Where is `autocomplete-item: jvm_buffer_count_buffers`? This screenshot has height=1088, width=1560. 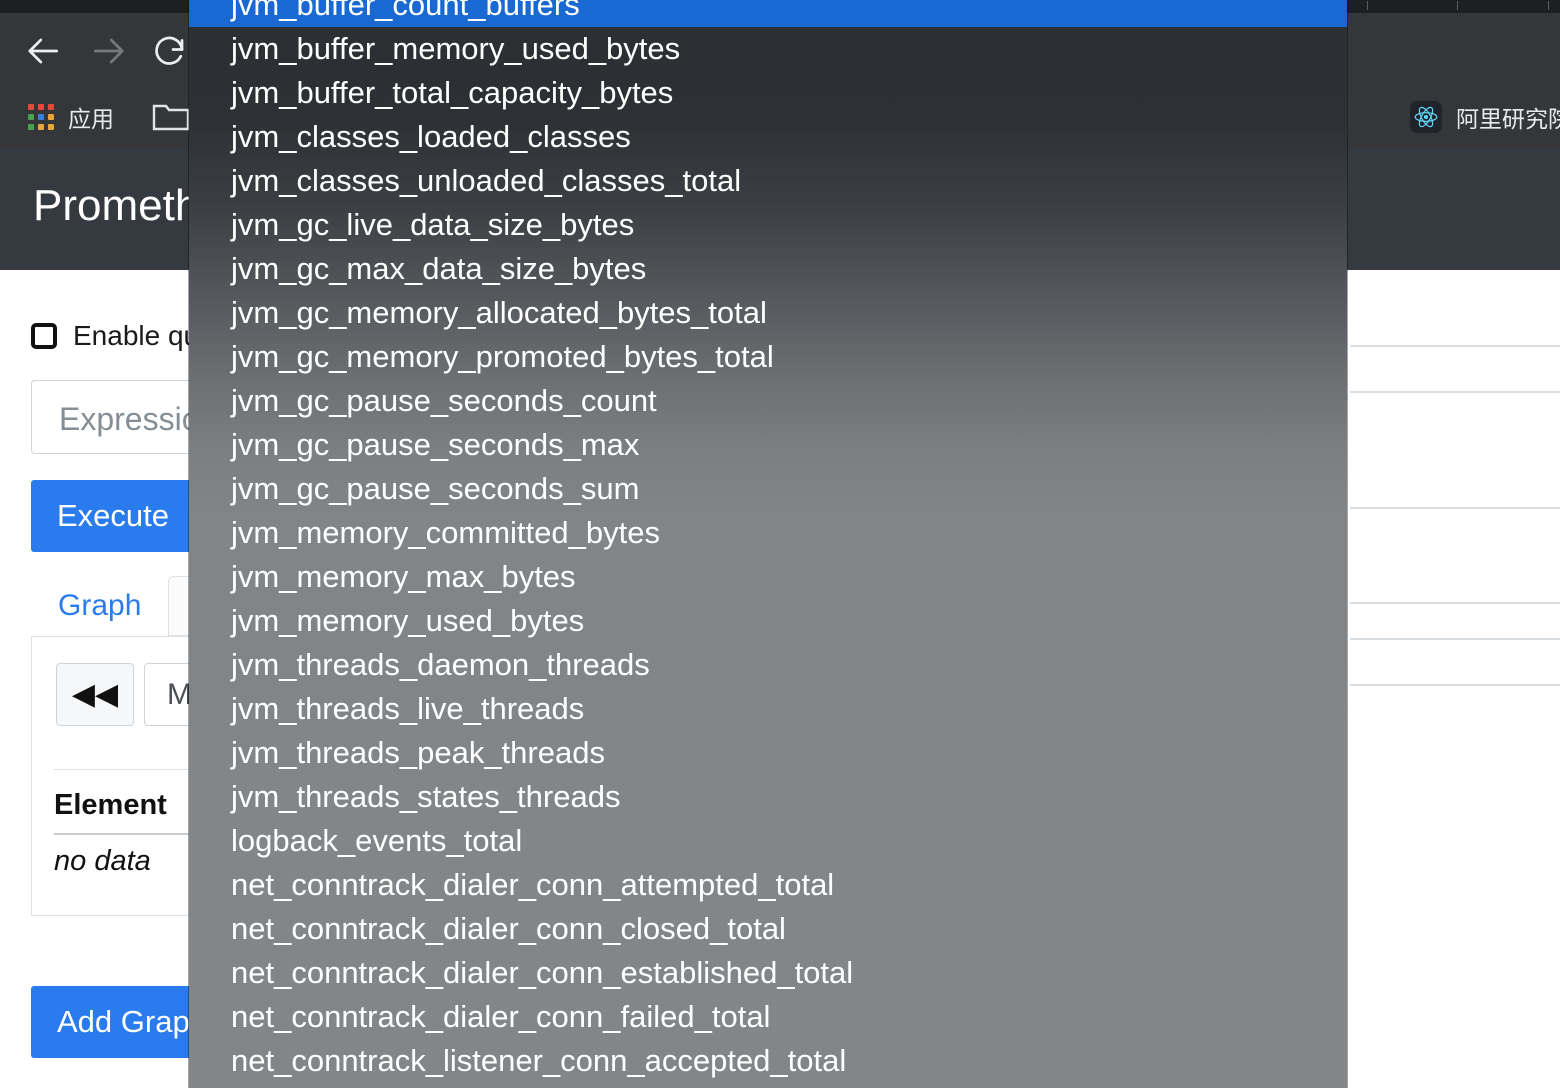 autocomplete-item: jvm_buffer_count_buffers is located at coordinates (768, 13).